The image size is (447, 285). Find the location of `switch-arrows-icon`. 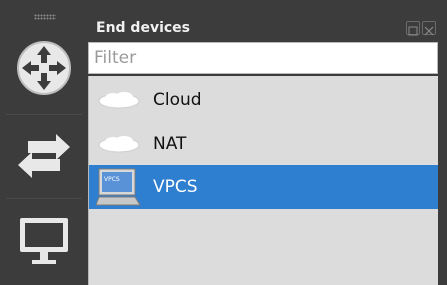

switch-arrows-icon is located at coordinates (44, 156).